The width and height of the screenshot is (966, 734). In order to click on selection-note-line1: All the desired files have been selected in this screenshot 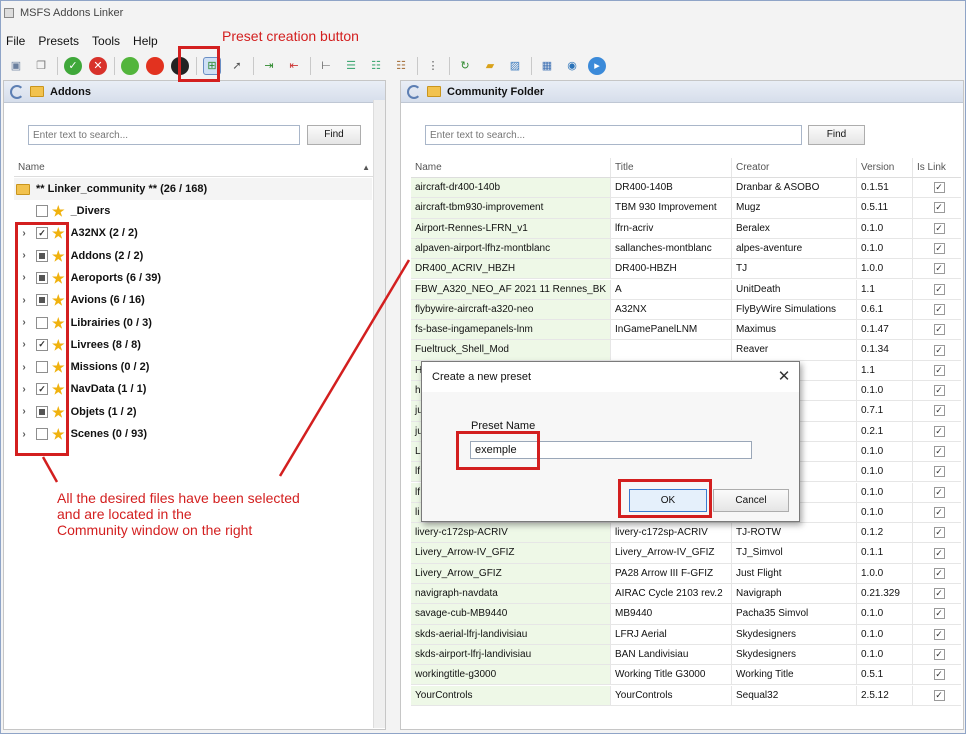, I will do `click(178, 498)`.